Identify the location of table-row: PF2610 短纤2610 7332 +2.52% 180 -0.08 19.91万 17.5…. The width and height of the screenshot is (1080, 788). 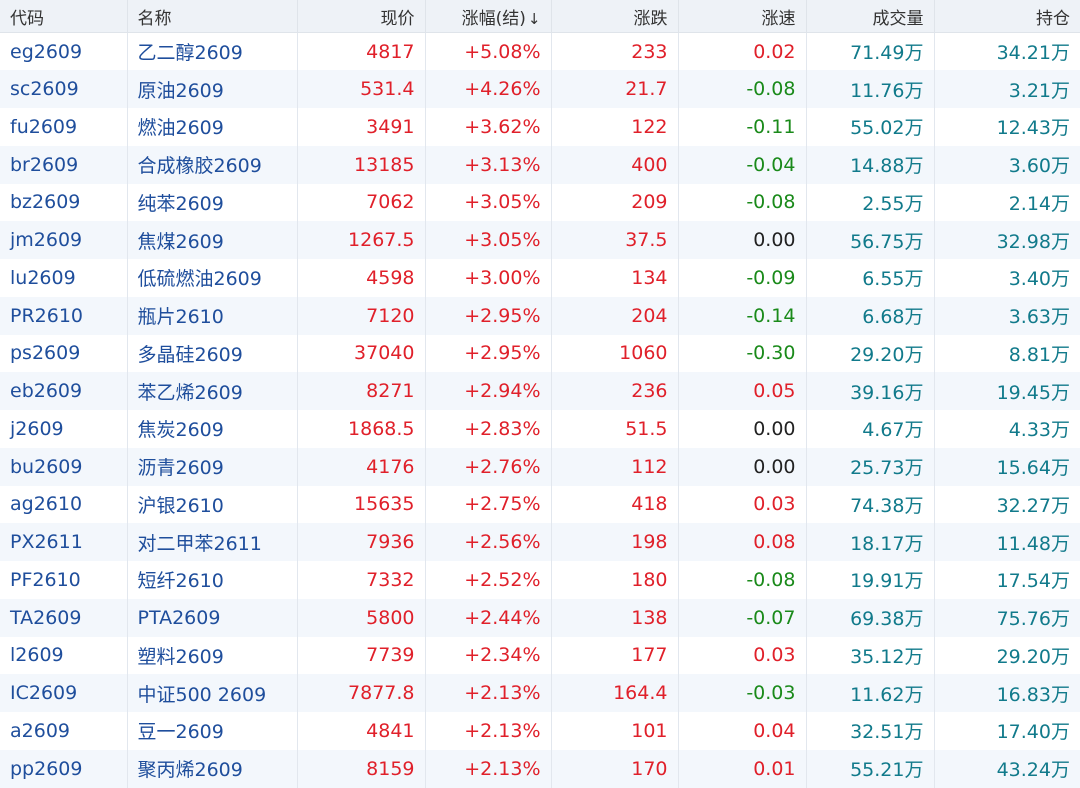
(540, 580).